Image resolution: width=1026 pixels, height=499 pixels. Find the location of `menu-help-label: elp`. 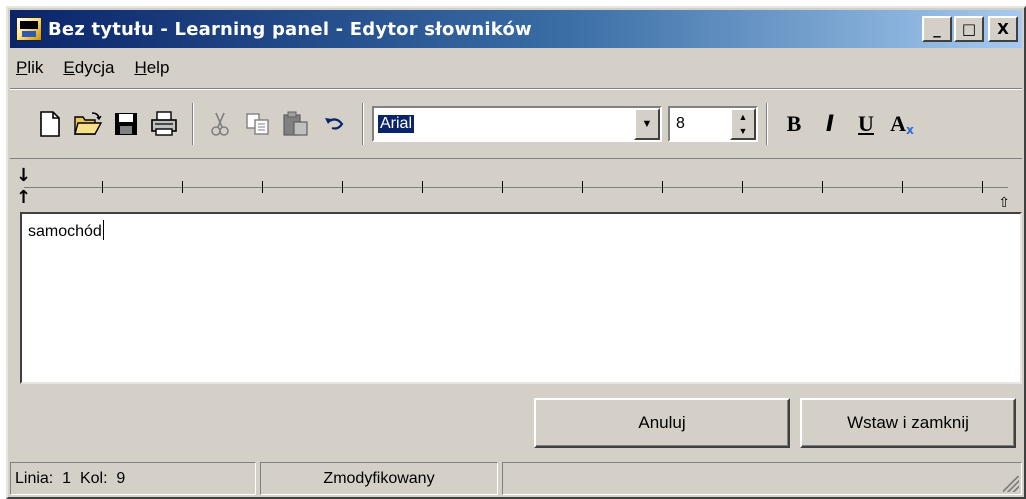

menu-help-label: elp is located at coordinates (158, 67).